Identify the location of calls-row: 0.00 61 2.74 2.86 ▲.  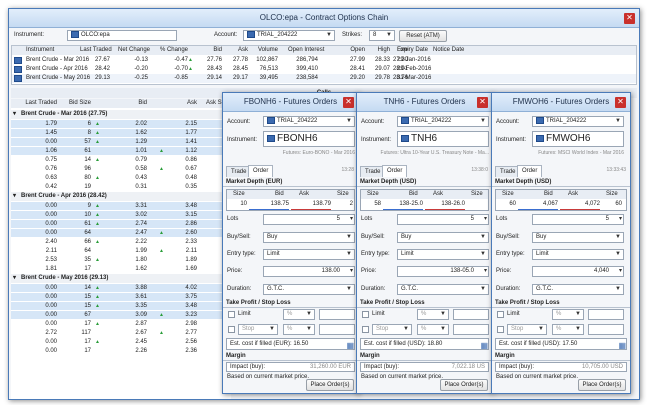
(121, 224).